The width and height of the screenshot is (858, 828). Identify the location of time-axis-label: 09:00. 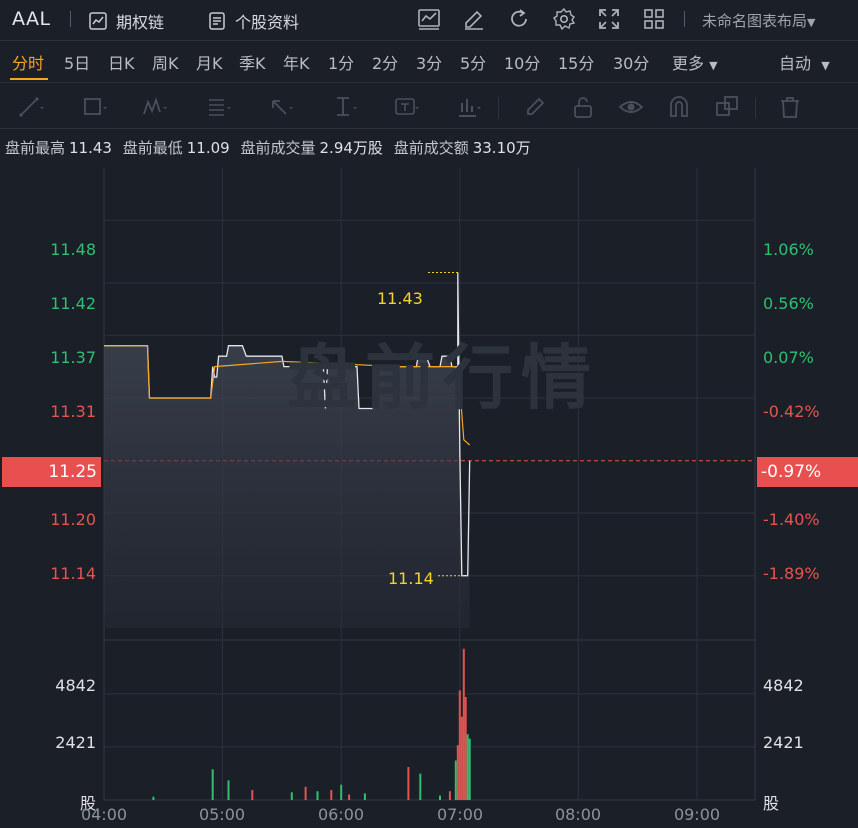
(697, 814).